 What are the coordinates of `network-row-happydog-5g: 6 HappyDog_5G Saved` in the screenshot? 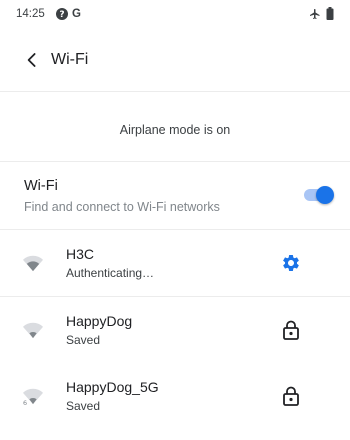 It's located at (175, 396).